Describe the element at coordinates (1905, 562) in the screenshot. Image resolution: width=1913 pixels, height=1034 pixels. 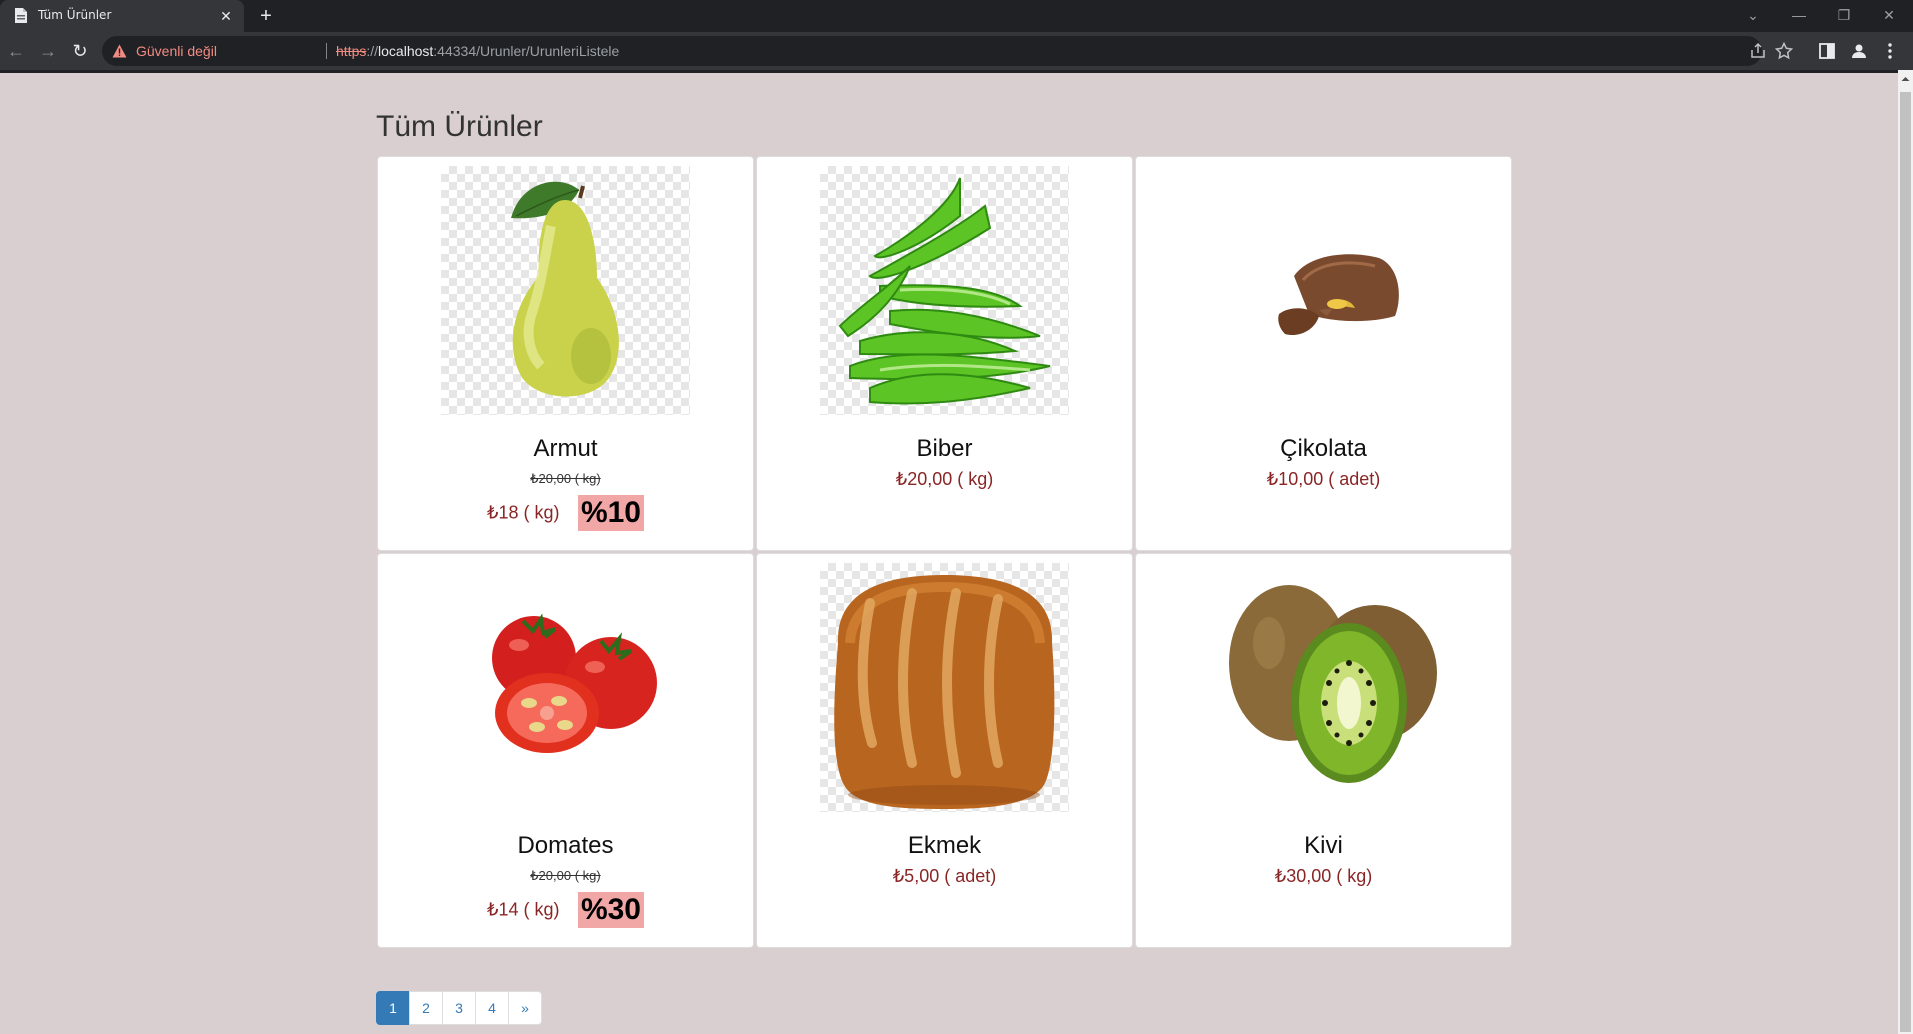
I see `scroll-thumb` at that location.